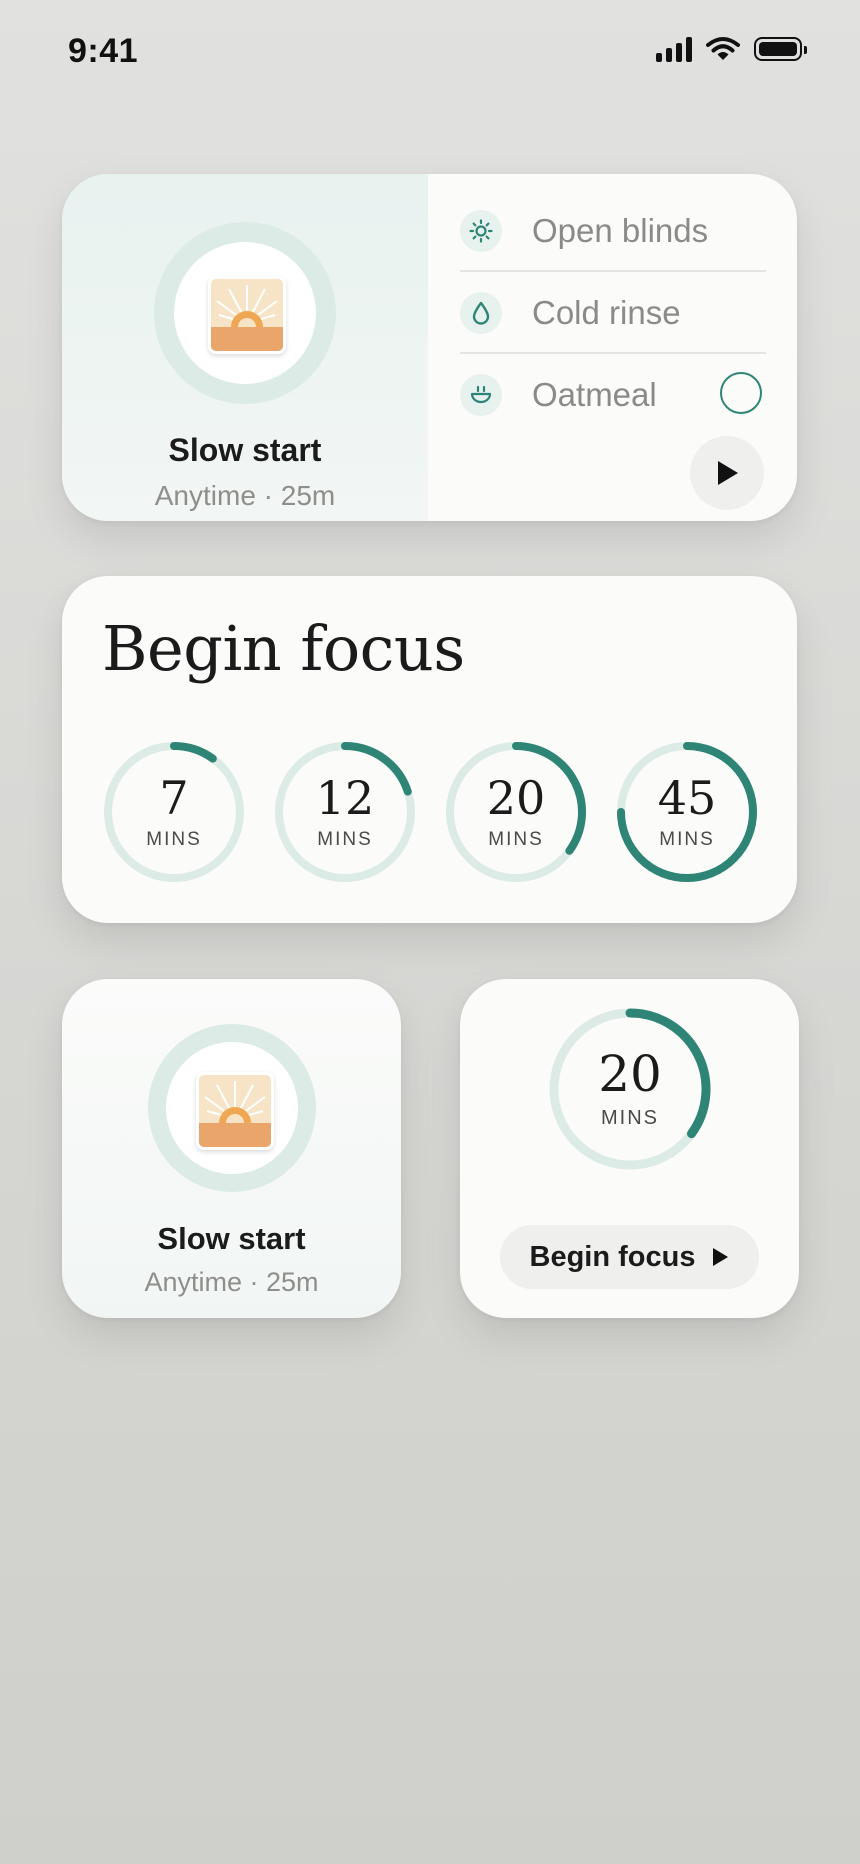  I want to click on routine-summary: Slow start Anytime · 25m, so click(245, 347).